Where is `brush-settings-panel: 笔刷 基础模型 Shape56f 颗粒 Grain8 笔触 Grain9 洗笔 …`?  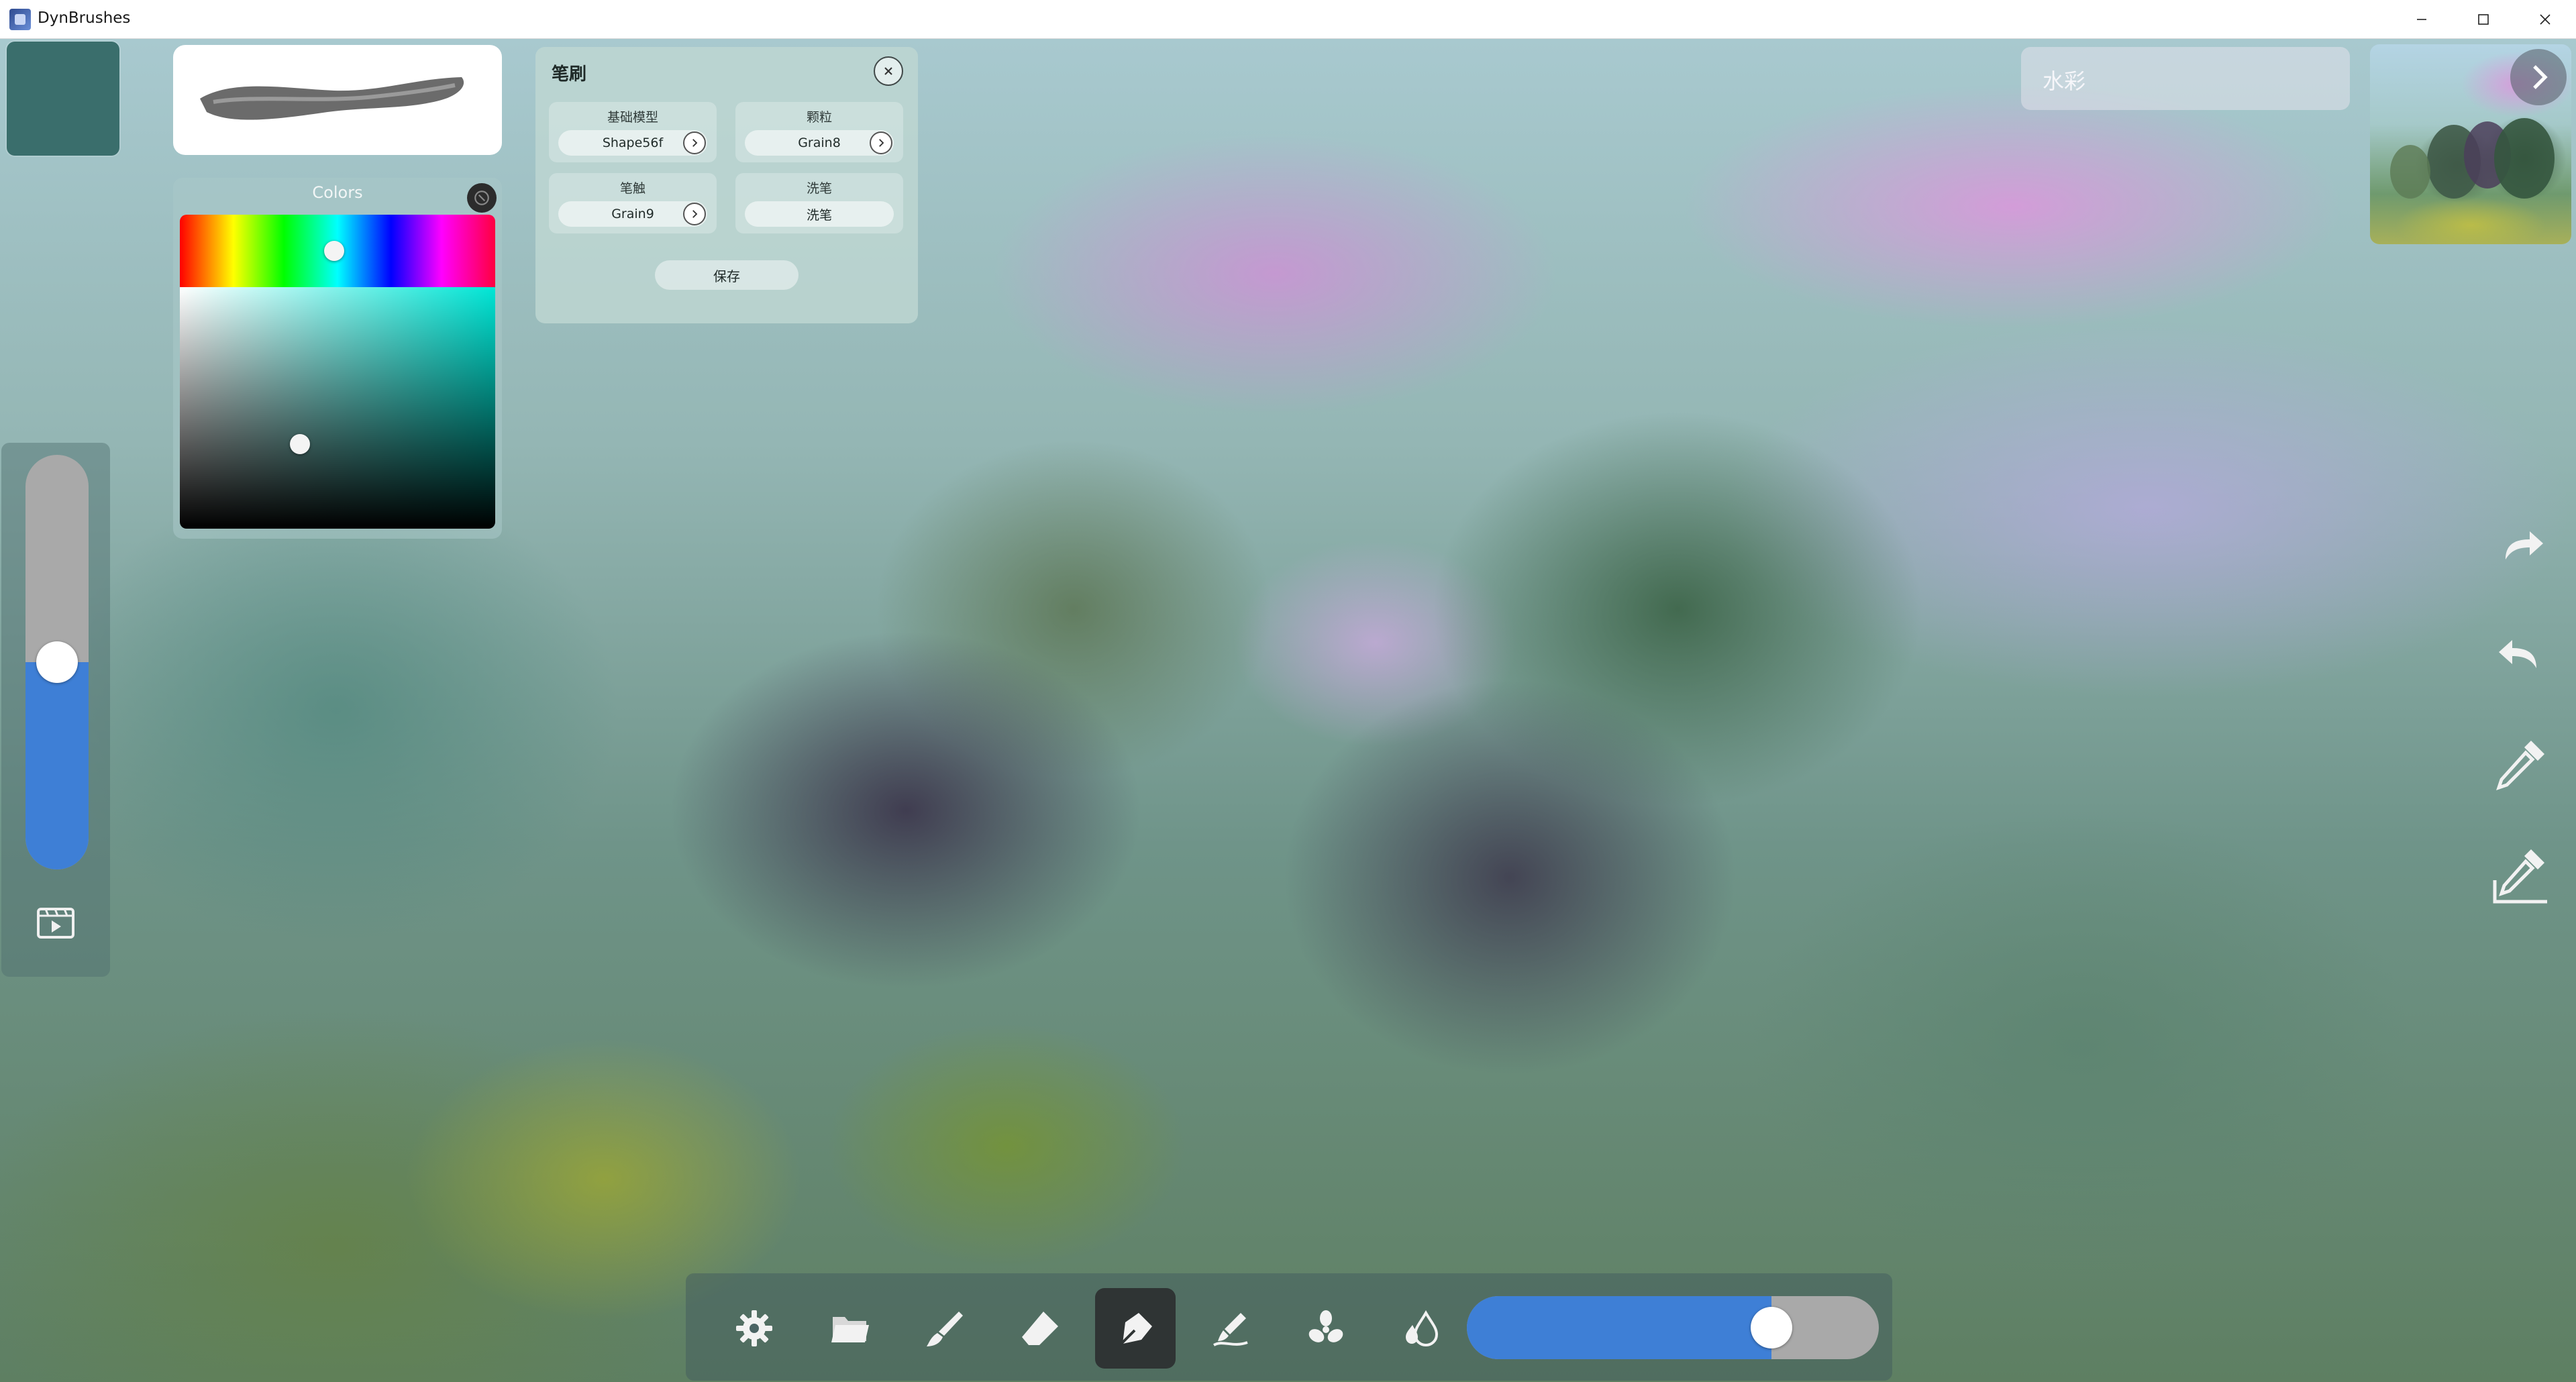 brush-settings-panel: 笔刷 基础模型 Shape56f 颗粒 Grain8 笔触 Grain9 洗笔 … is located at coordinates (726, 185).